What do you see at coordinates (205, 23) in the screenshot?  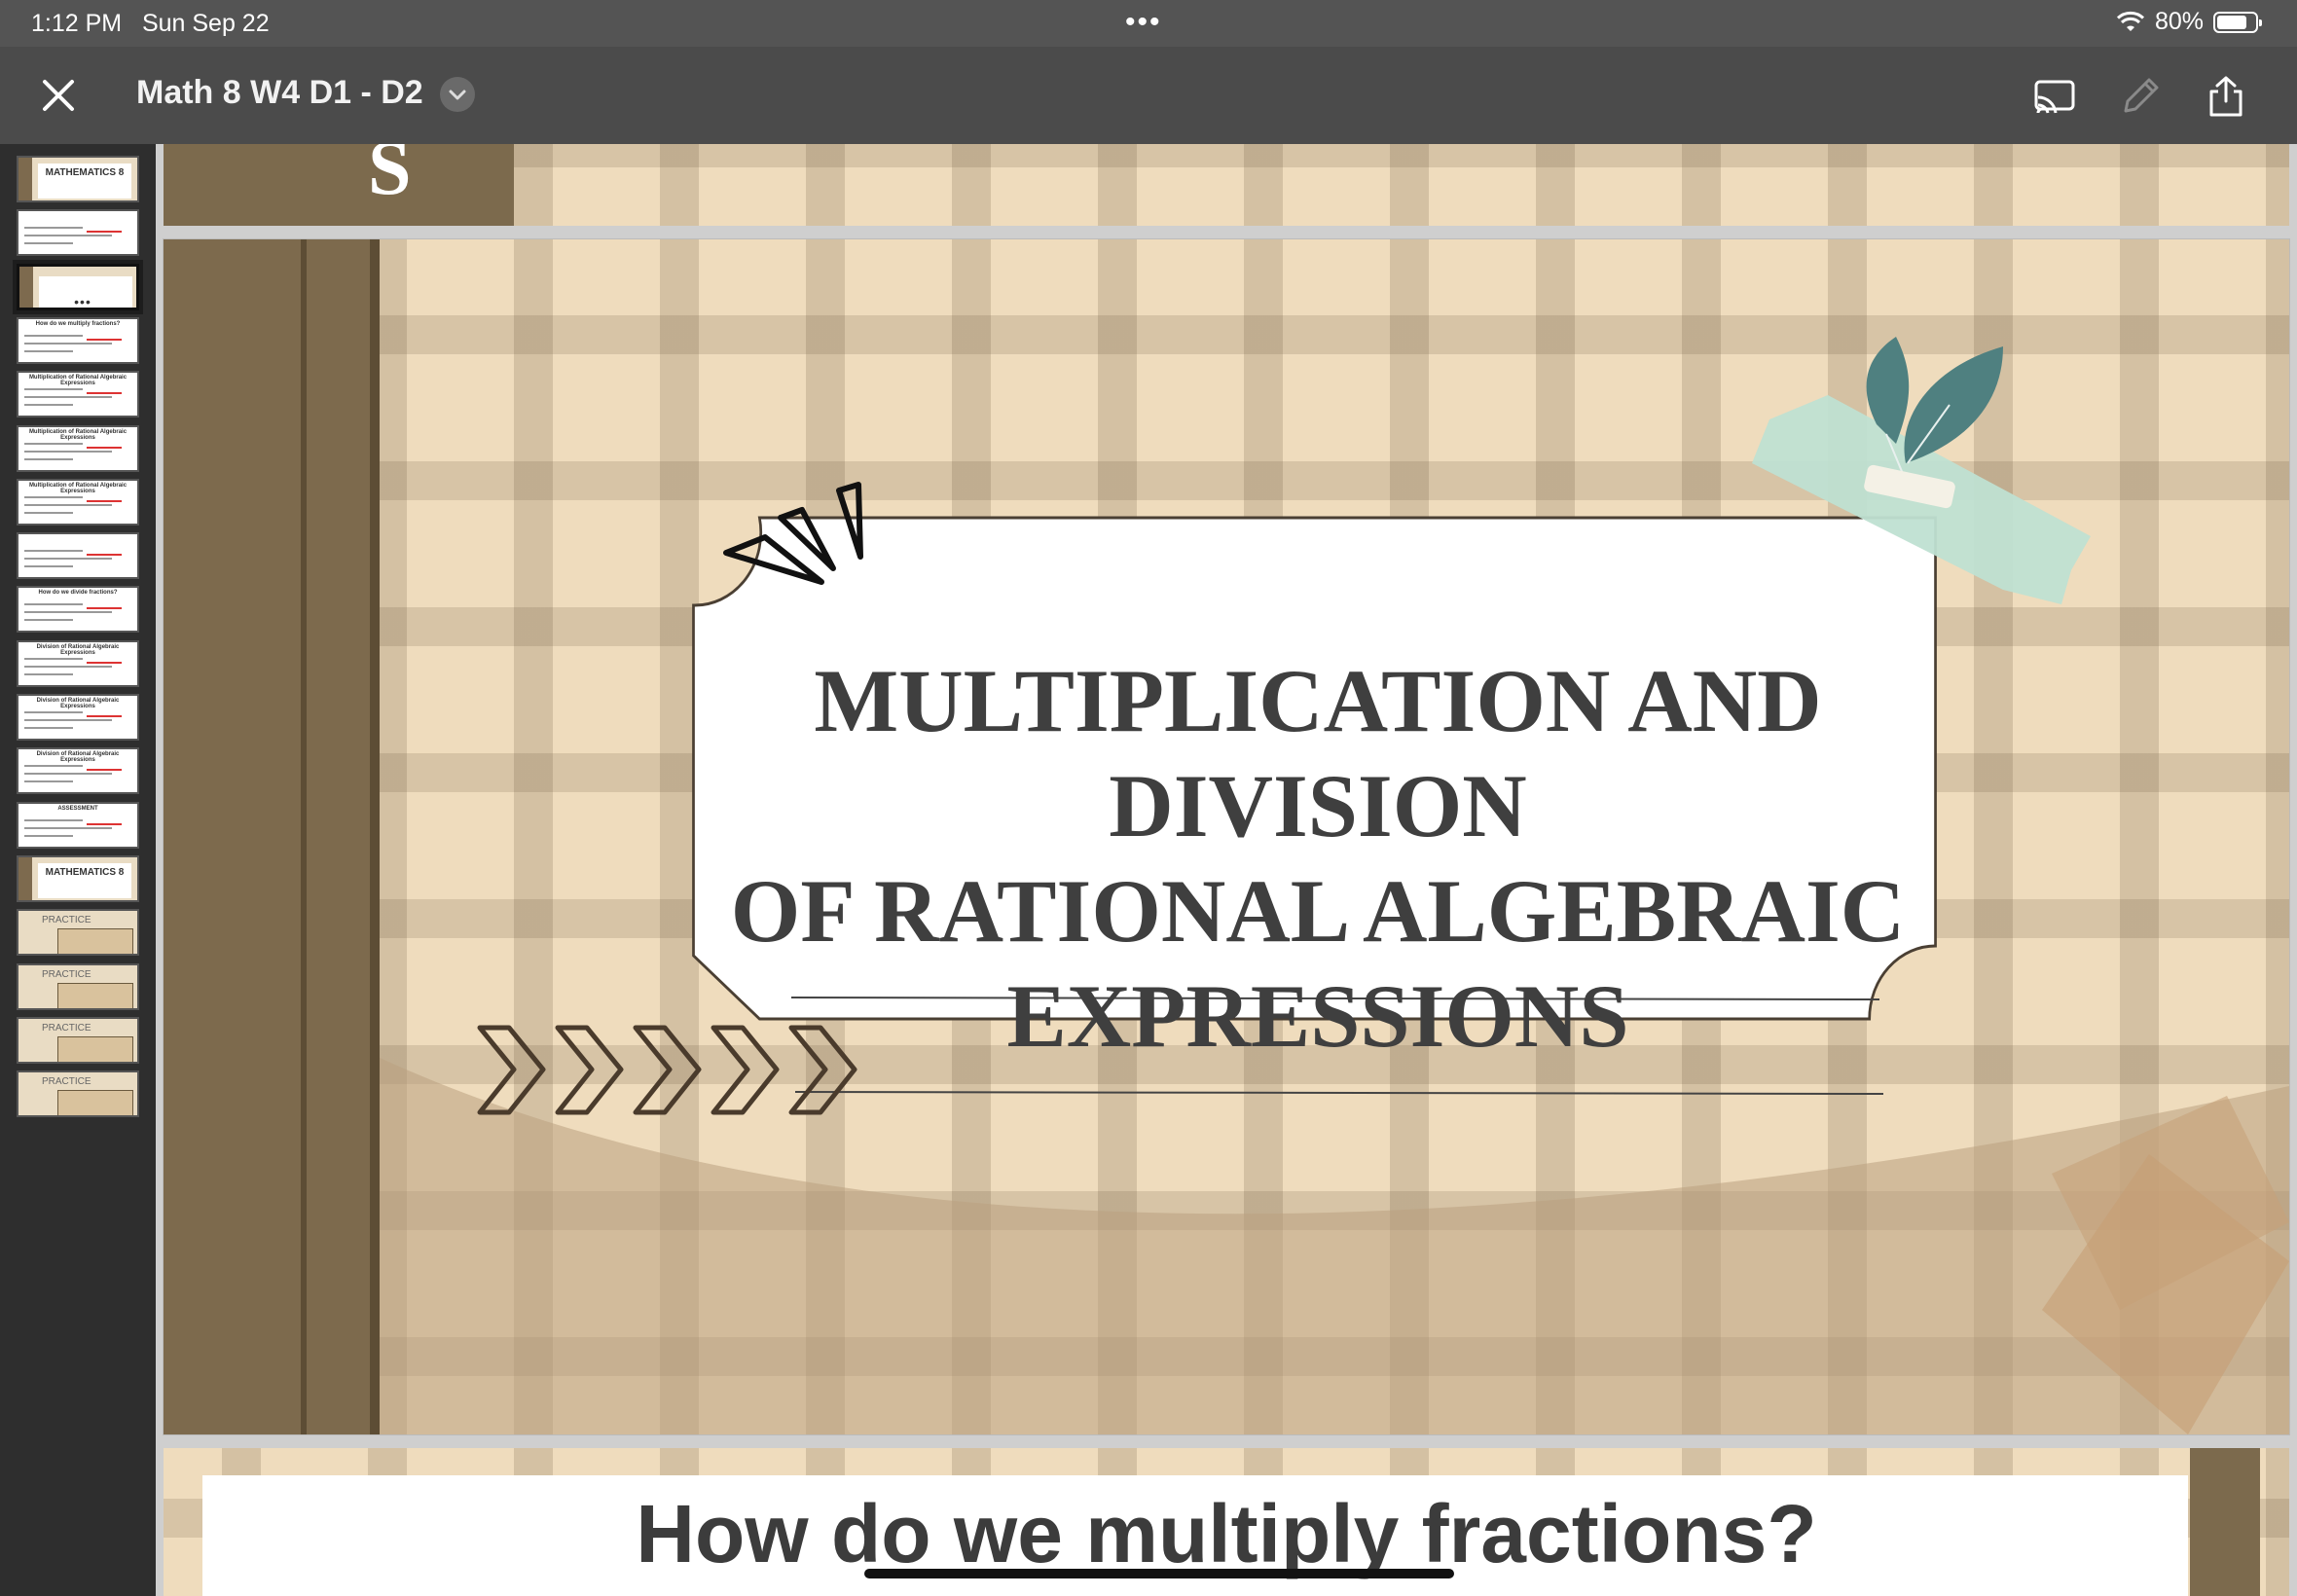 I see `status-date: Sun Sep 22` at bounding box center [205, 23].